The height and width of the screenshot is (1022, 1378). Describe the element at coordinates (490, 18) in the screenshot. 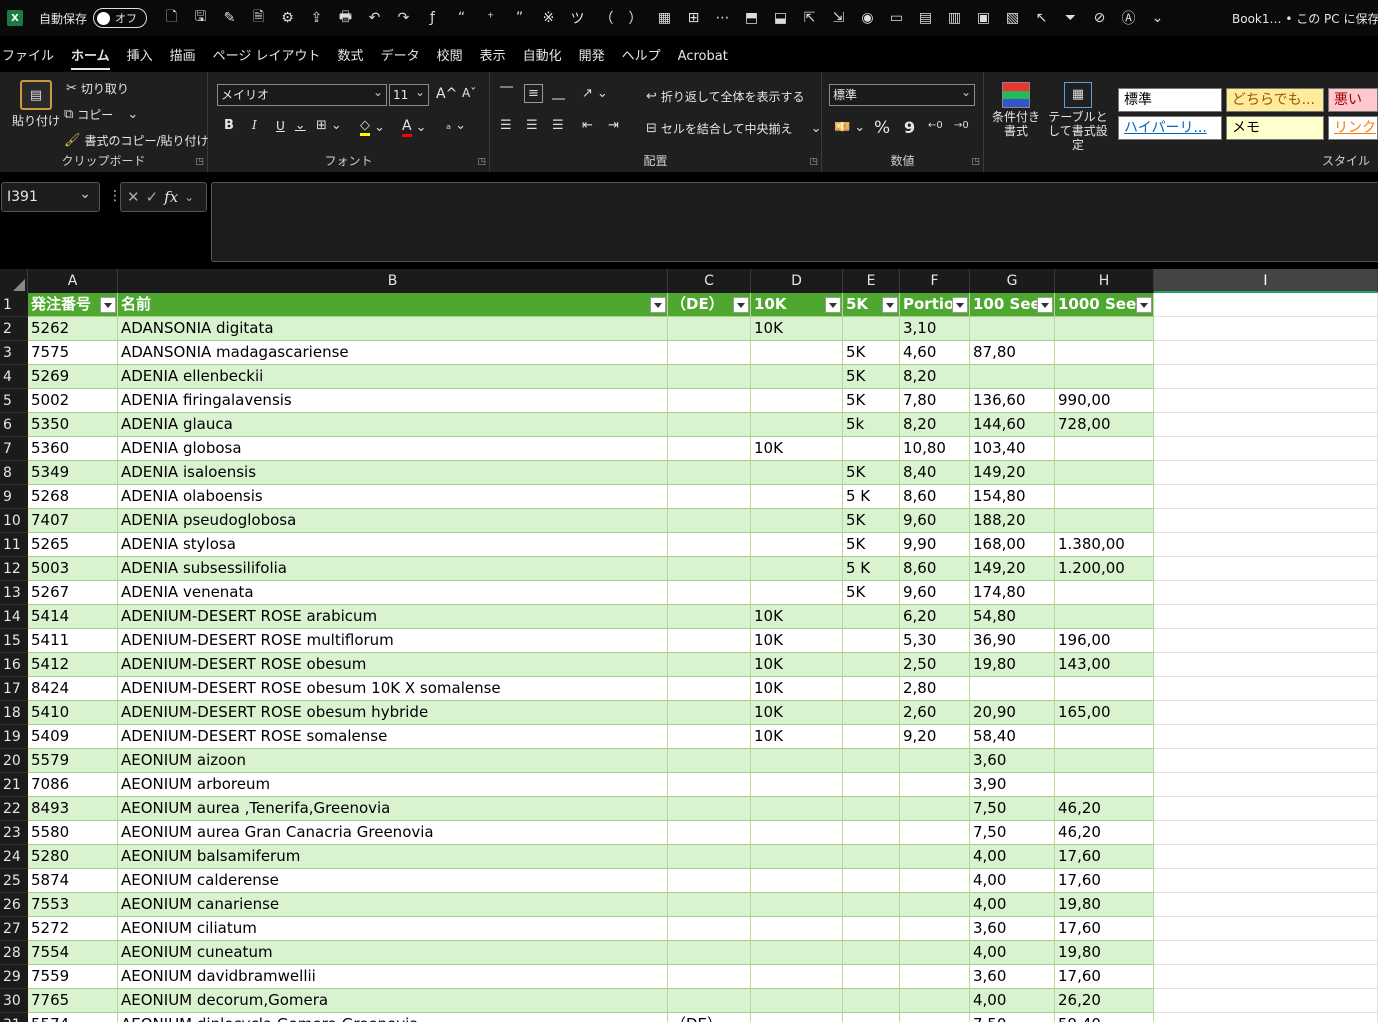

I see `insert-icon: ⁺` at that location.